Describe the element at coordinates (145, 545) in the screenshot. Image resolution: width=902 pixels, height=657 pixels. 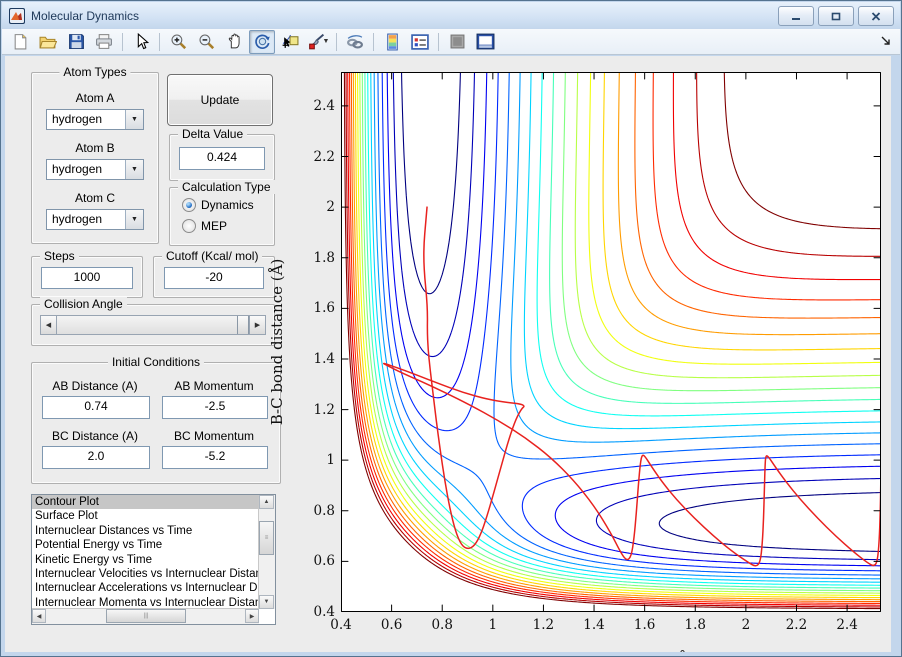
I see `list-item: Potential Energy vs Time` at that location.